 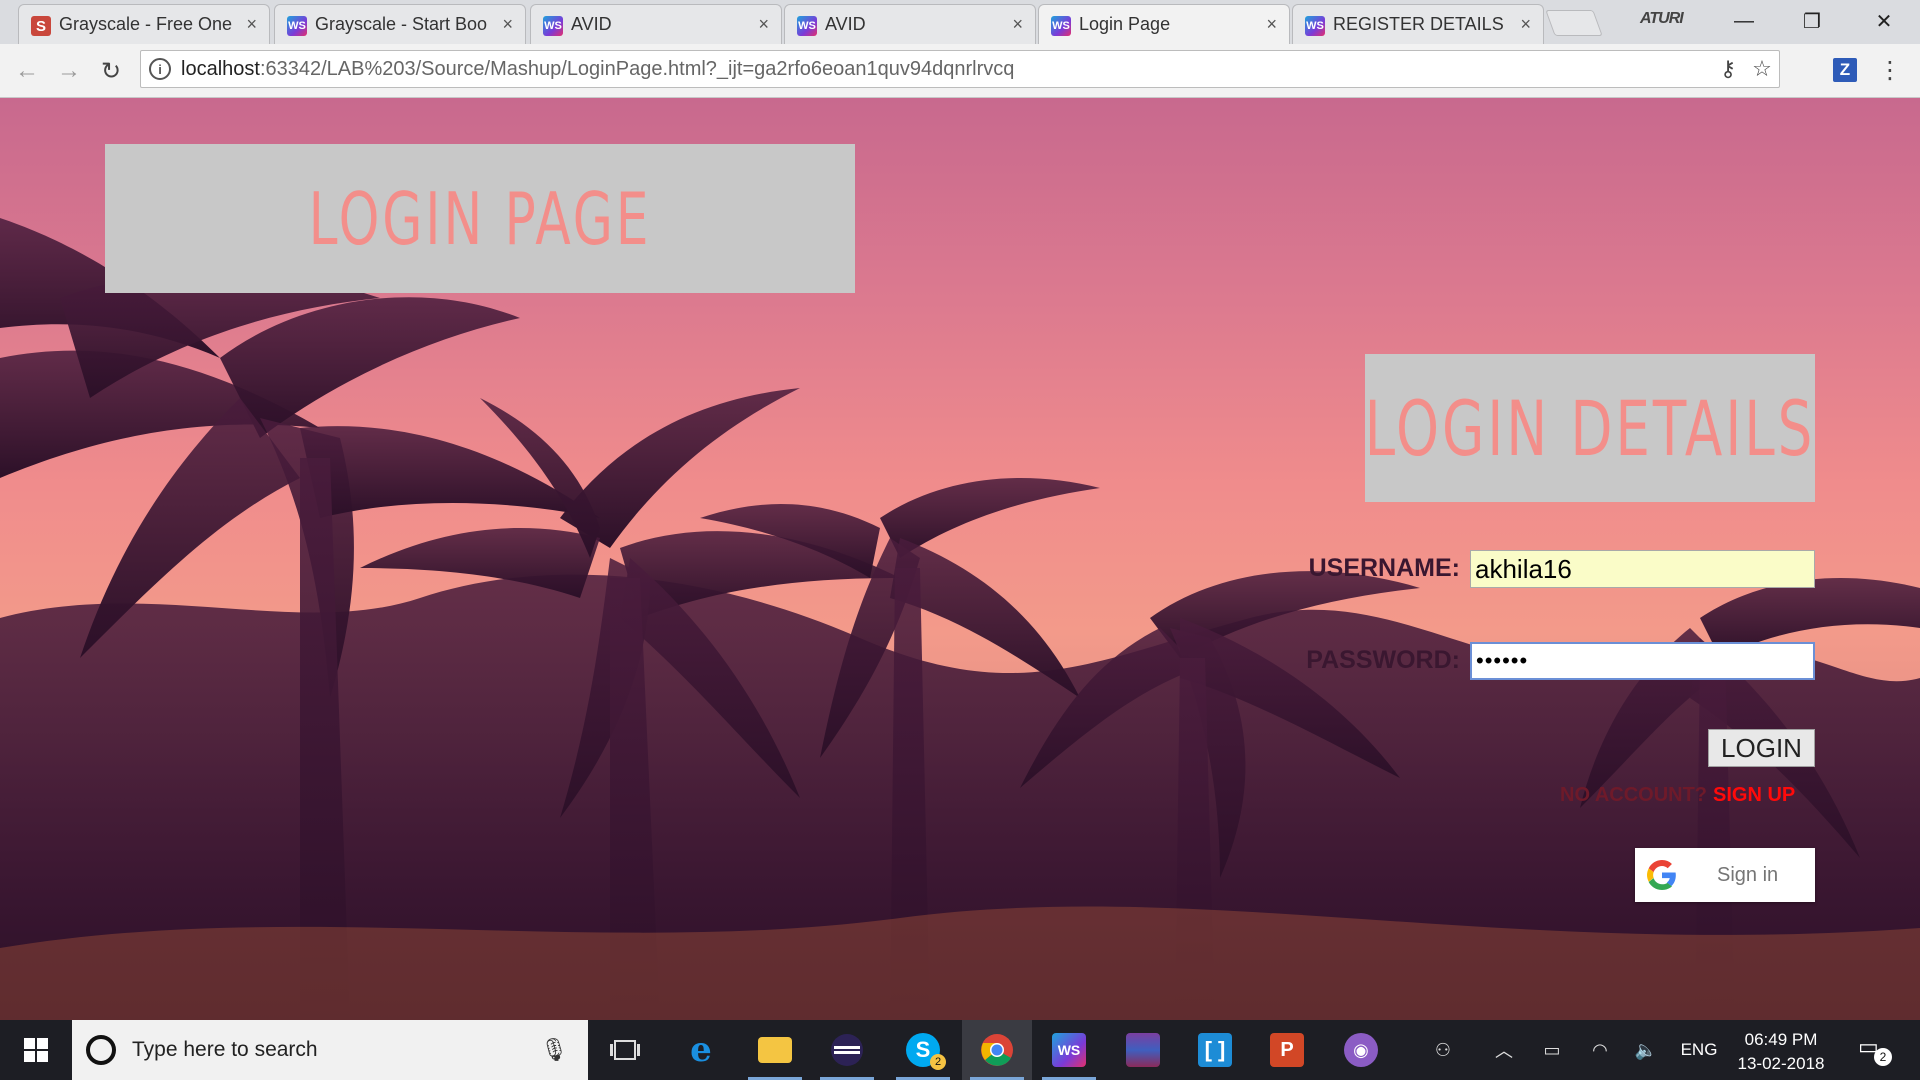 What do you see at coordinates (1634, 795) in the screenshot?
I see `no-account-text: NO ACCOUNT?` at bounding box center [1634, 795].